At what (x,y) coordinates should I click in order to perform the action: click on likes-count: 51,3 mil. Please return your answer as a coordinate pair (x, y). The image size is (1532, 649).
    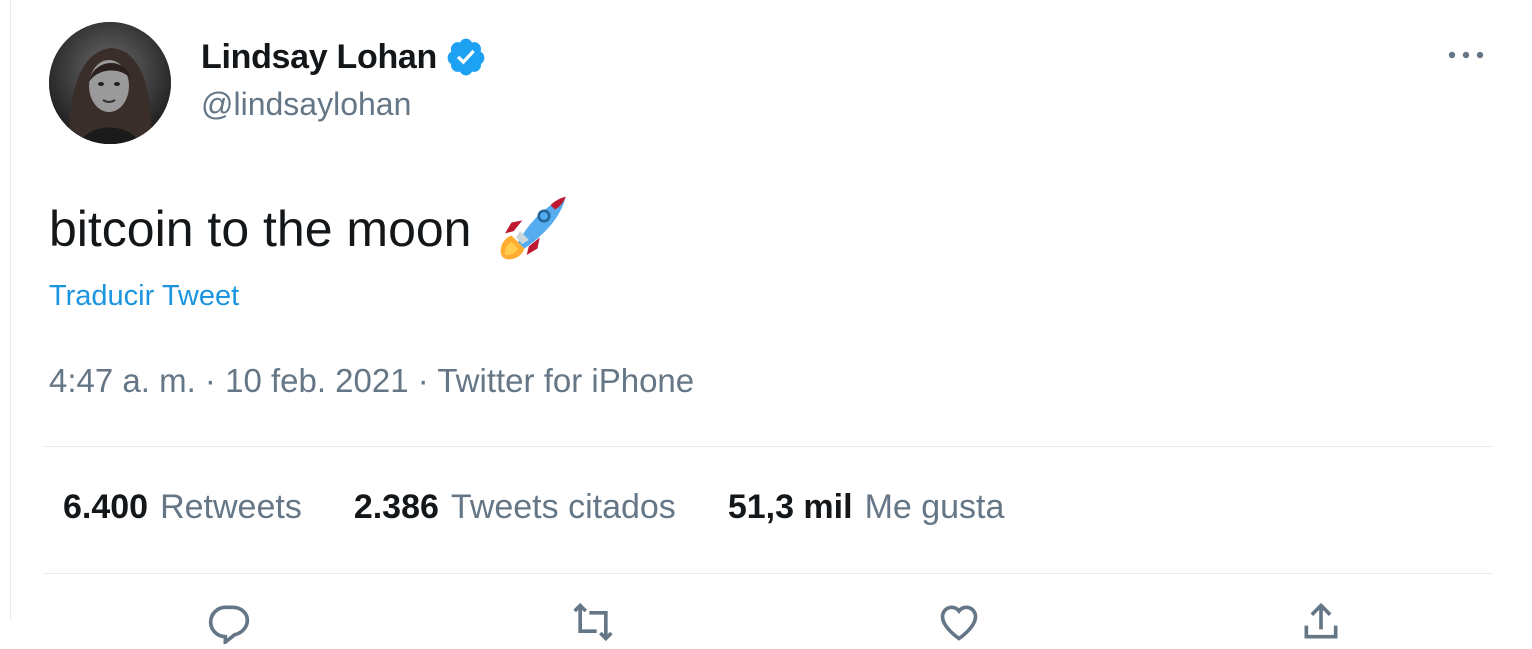
    Looking at the image, I should click on (790, 507).